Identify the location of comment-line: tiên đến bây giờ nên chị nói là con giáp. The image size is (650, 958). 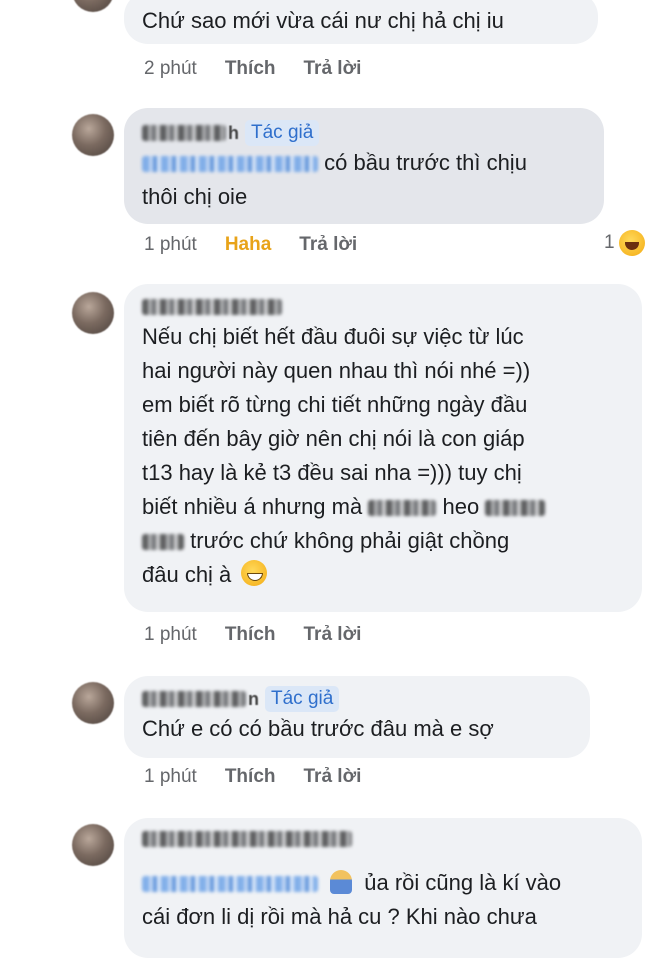
(333, 438).